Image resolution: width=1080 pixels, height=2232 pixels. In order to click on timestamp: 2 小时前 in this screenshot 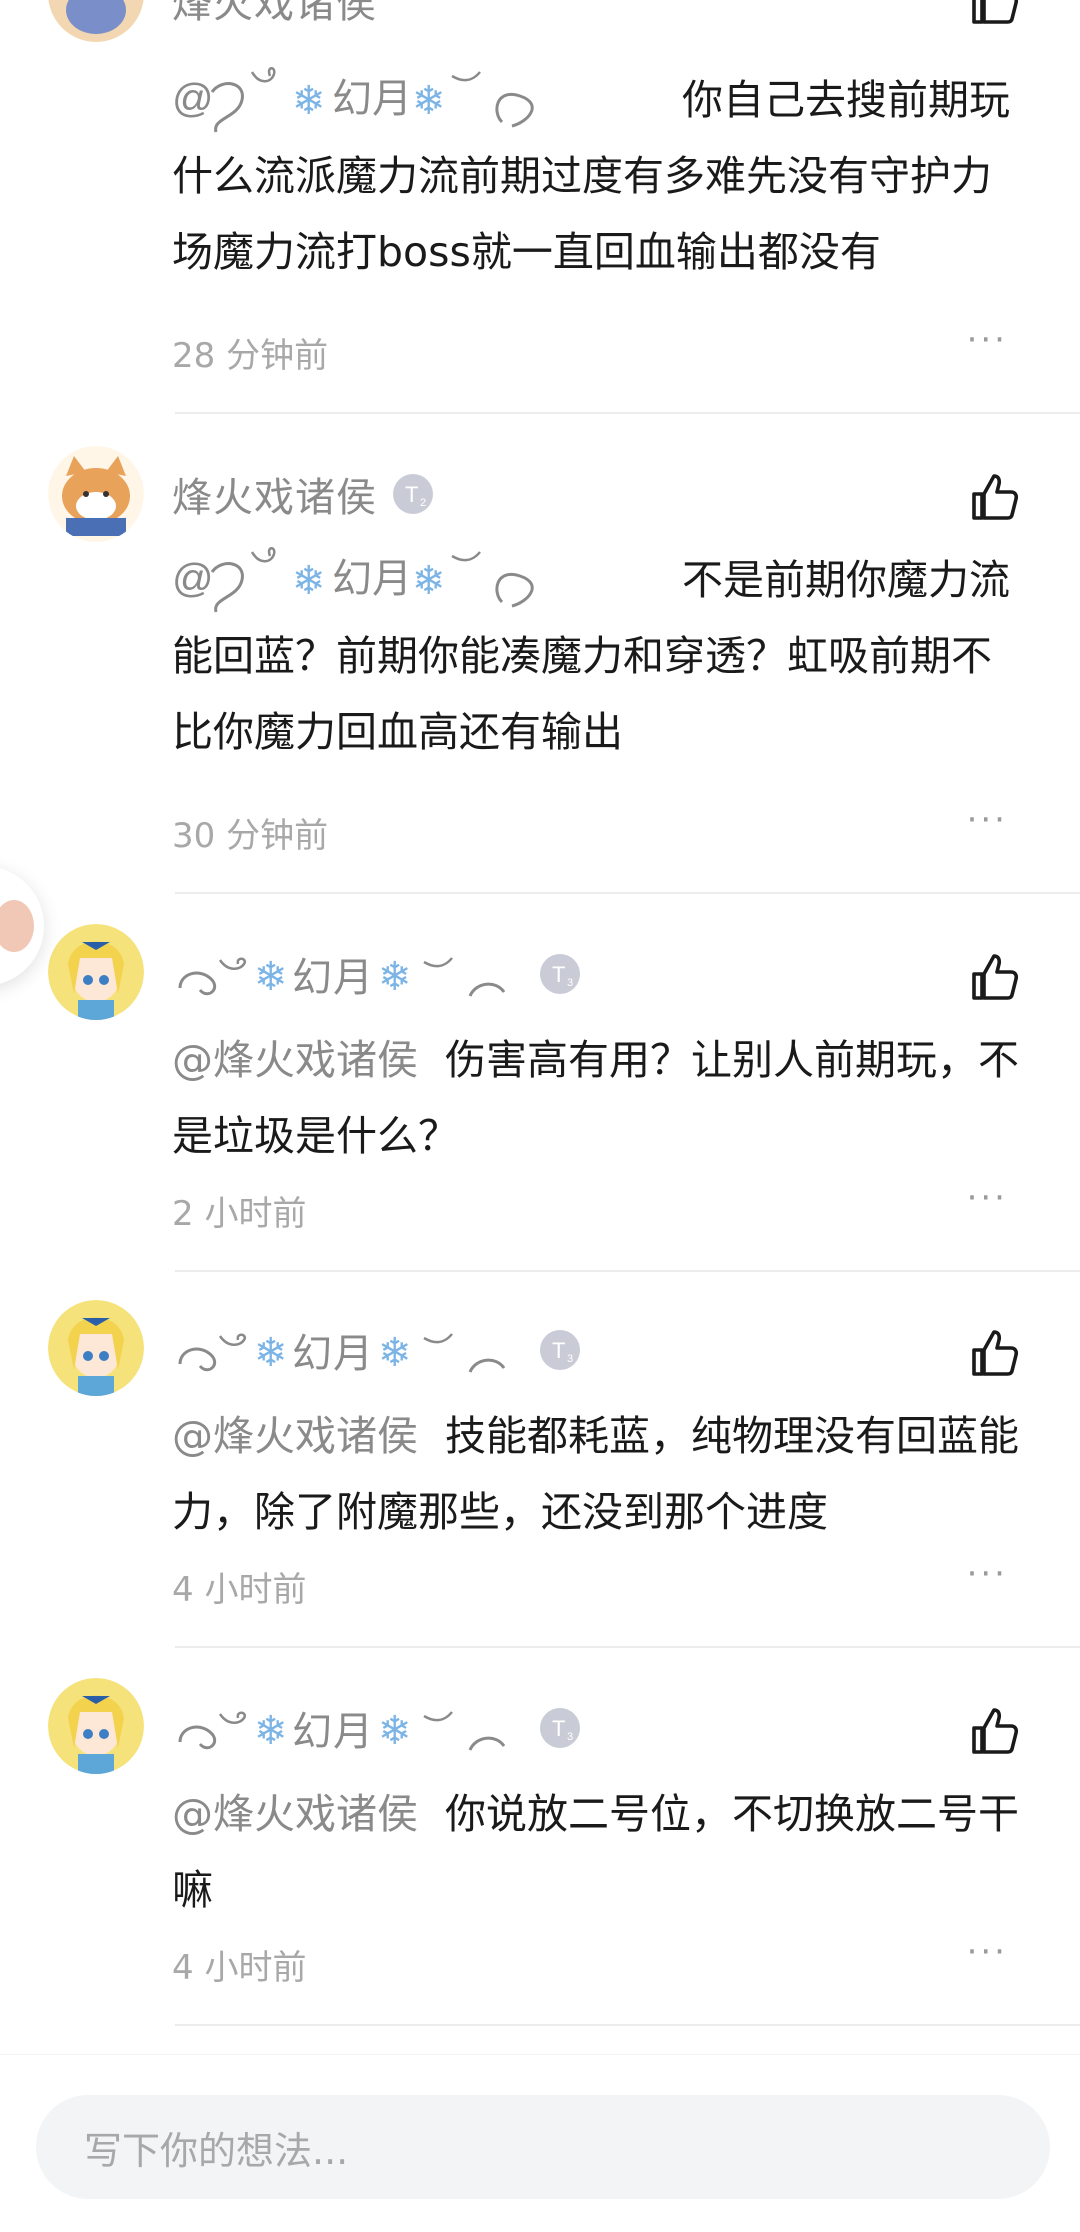, I will do `click(239, 1214)`.